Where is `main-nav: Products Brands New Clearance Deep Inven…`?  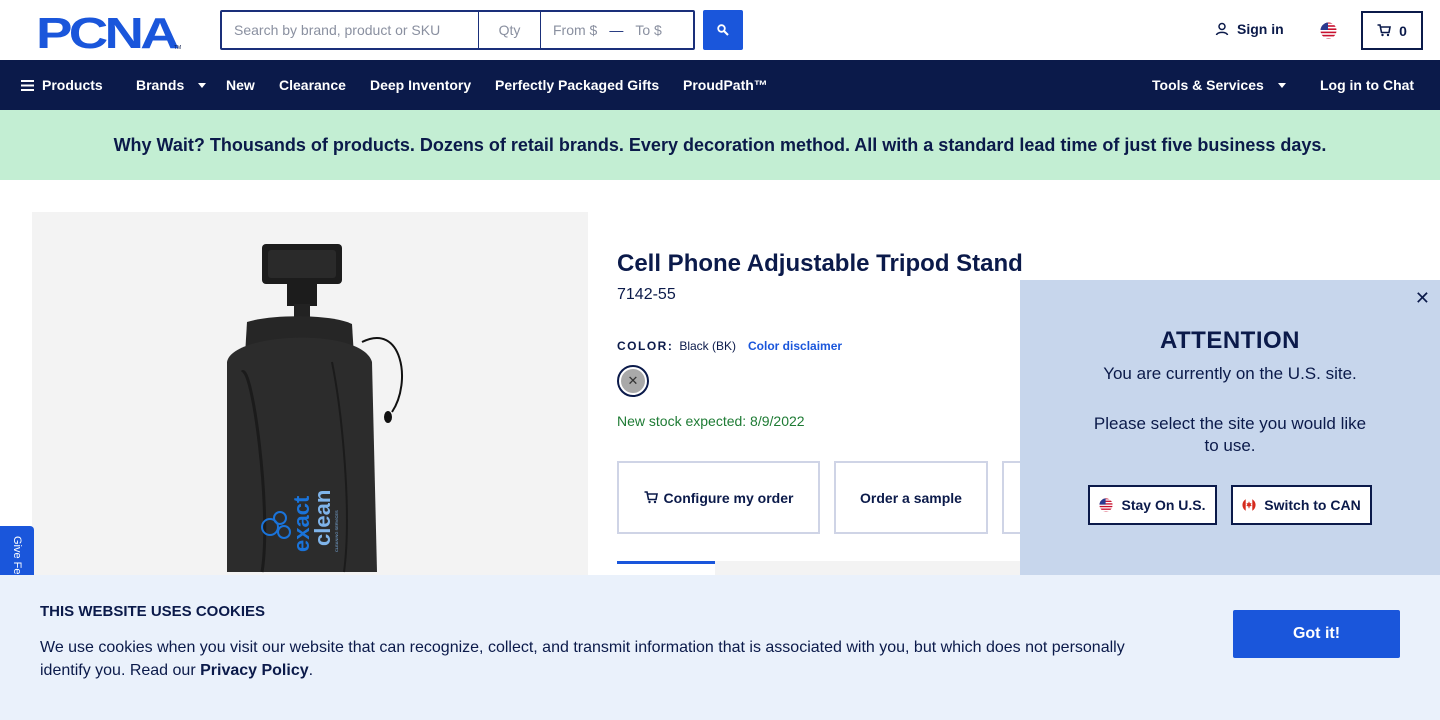 main-nav: Products Brands New Clearance Deep Inven… is located at coordinates (720, 85).